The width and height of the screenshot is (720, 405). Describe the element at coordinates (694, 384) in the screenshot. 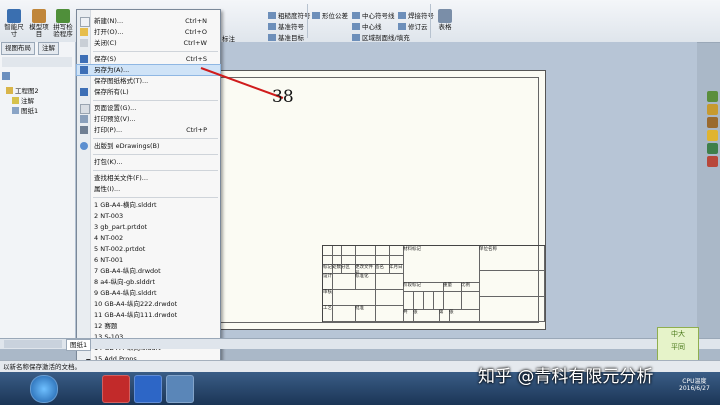

I see `system-tray-clock: CPU温度 2016/6/27` at that location.